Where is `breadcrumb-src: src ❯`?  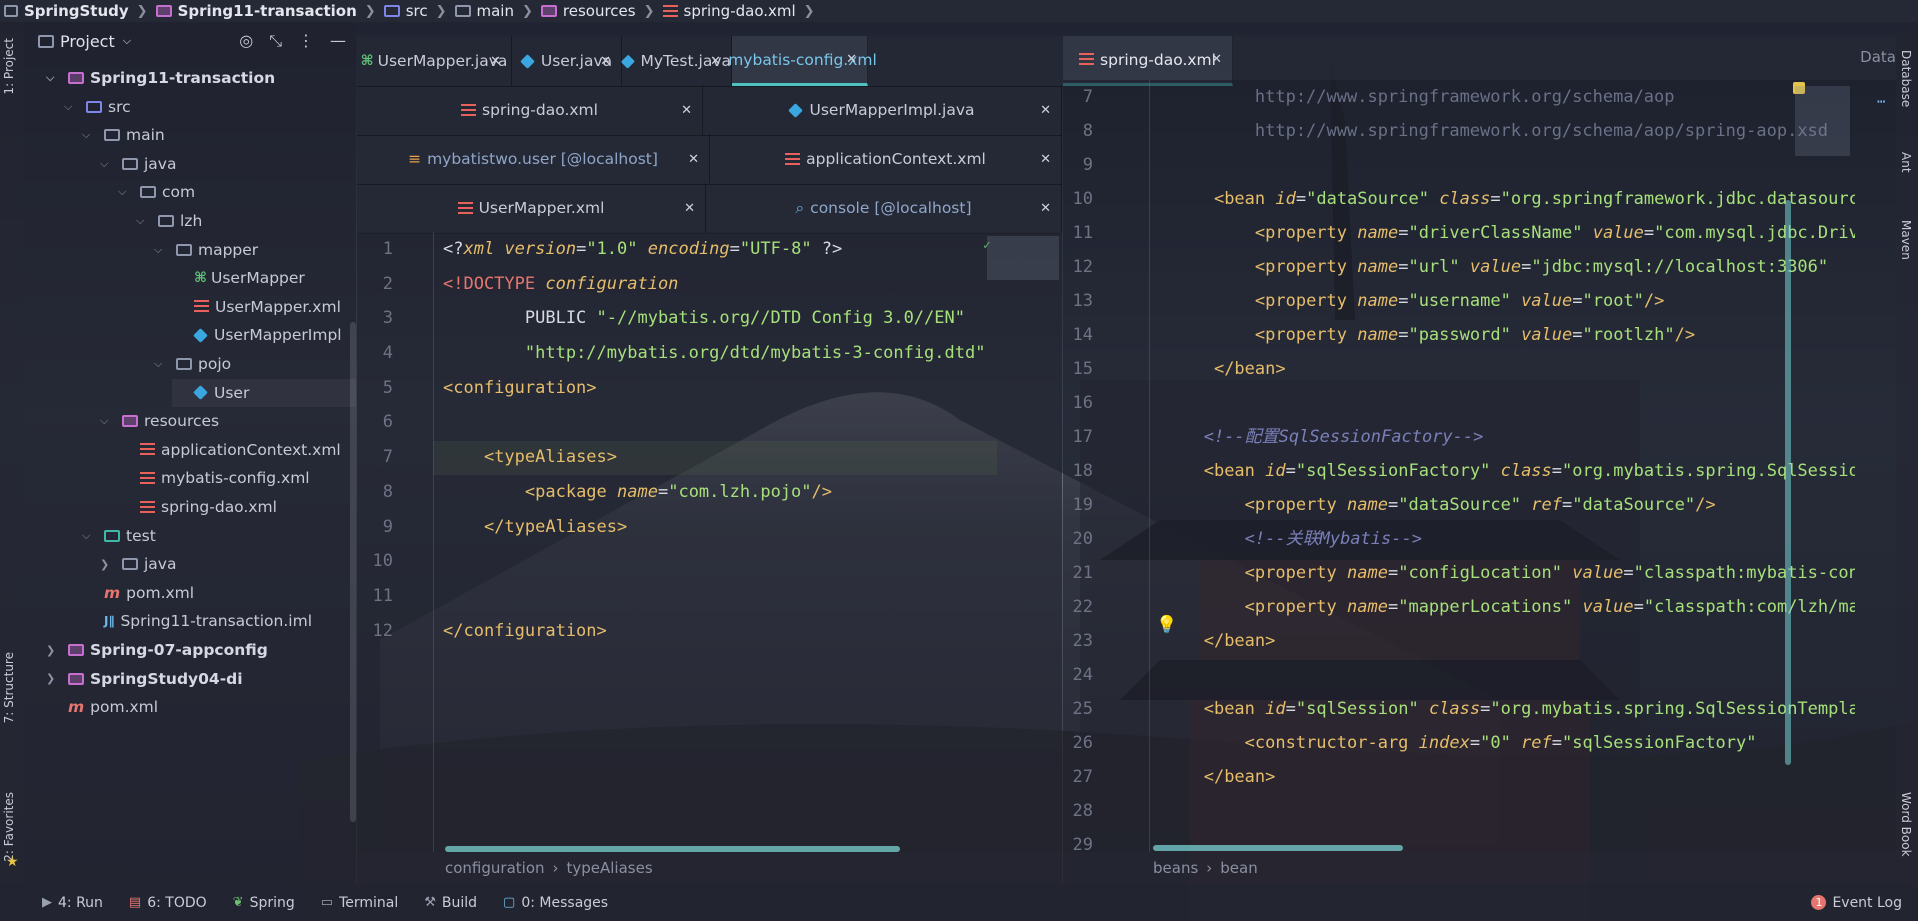 breadcrumb-src: src ❯ is located at coordinates (419, 11).